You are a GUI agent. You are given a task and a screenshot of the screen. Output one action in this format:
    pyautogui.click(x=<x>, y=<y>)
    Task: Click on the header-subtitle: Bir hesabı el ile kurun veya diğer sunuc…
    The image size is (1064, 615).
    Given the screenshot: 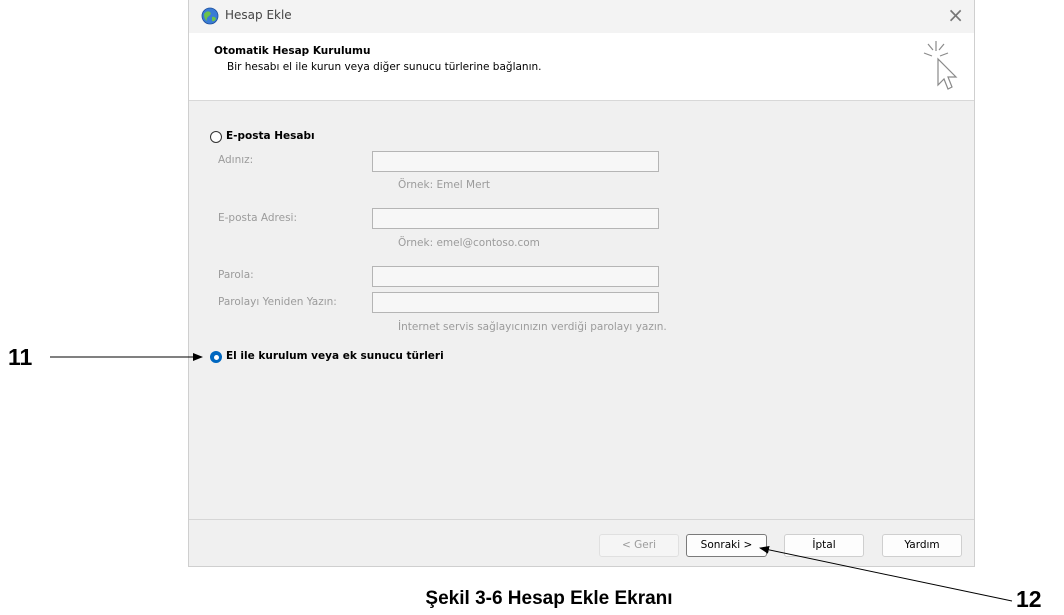 What is the action you would take?
    pyautogui.click(x=384, y=67)
    